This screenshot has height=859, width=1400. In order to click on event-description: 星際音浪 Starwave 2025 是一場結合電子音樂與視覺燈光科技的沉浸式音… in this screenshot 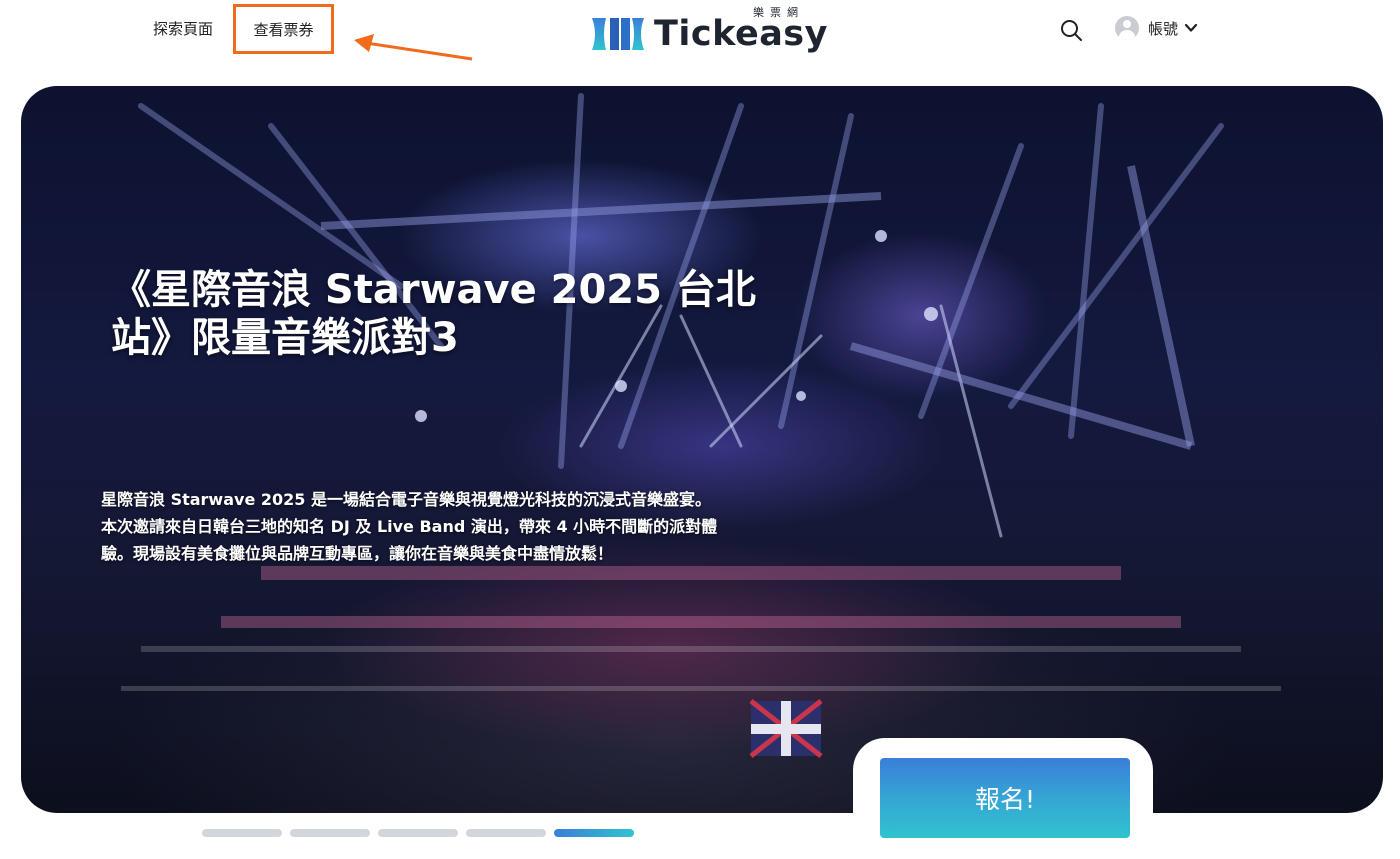, I will do `click(481, 526)`.